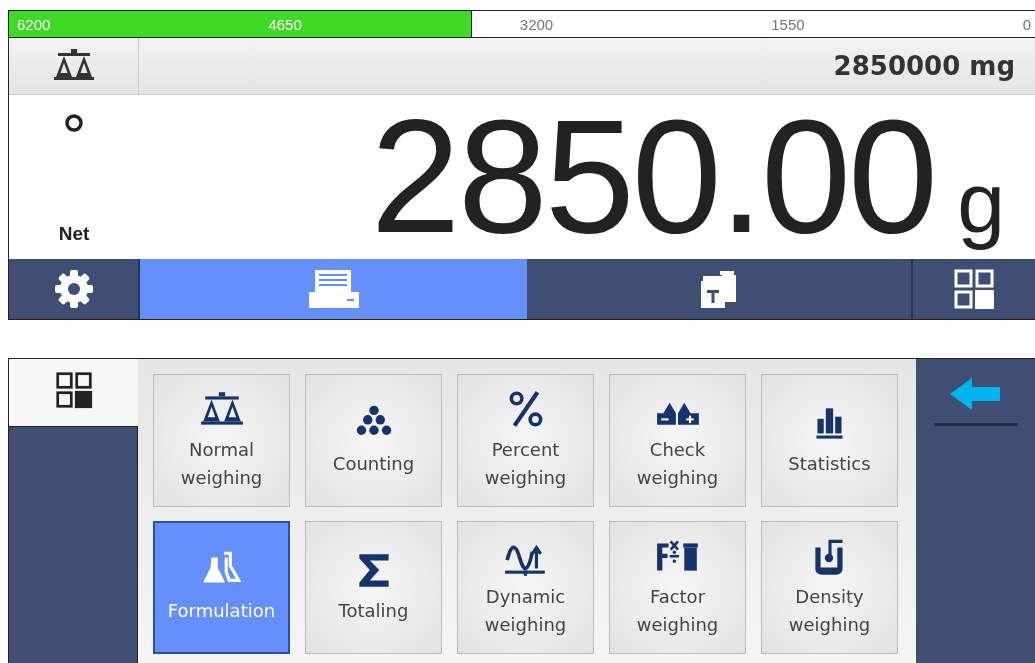 This screenshot has height=663, width=1035. What do you see at coordinates (74, 234) in the screenshot?
I see `net-label: Net` at bounding box center [74, 234].